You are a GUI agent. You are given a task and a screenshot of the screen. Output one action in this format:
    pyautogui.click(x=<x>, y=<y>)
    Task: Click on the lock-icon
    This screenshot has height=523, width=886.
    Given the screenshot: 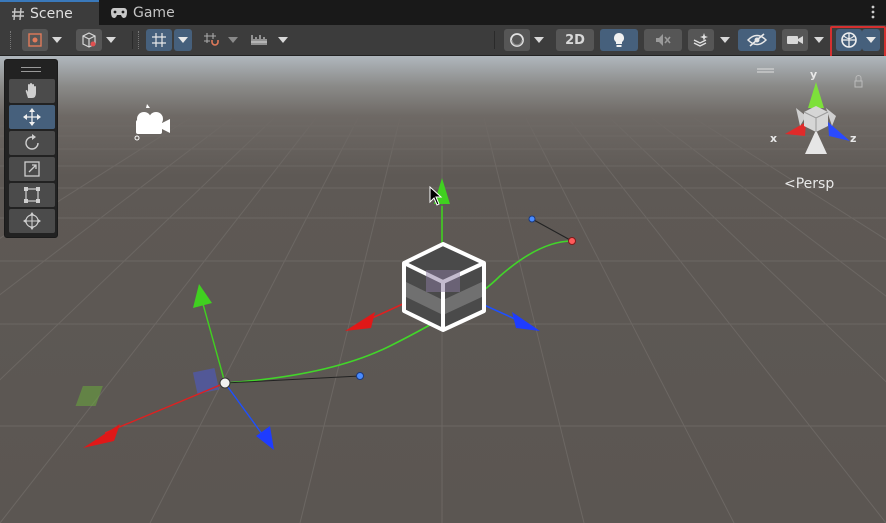 What is the action you would take?
    pyautogui.click(x=858, y=81)
    